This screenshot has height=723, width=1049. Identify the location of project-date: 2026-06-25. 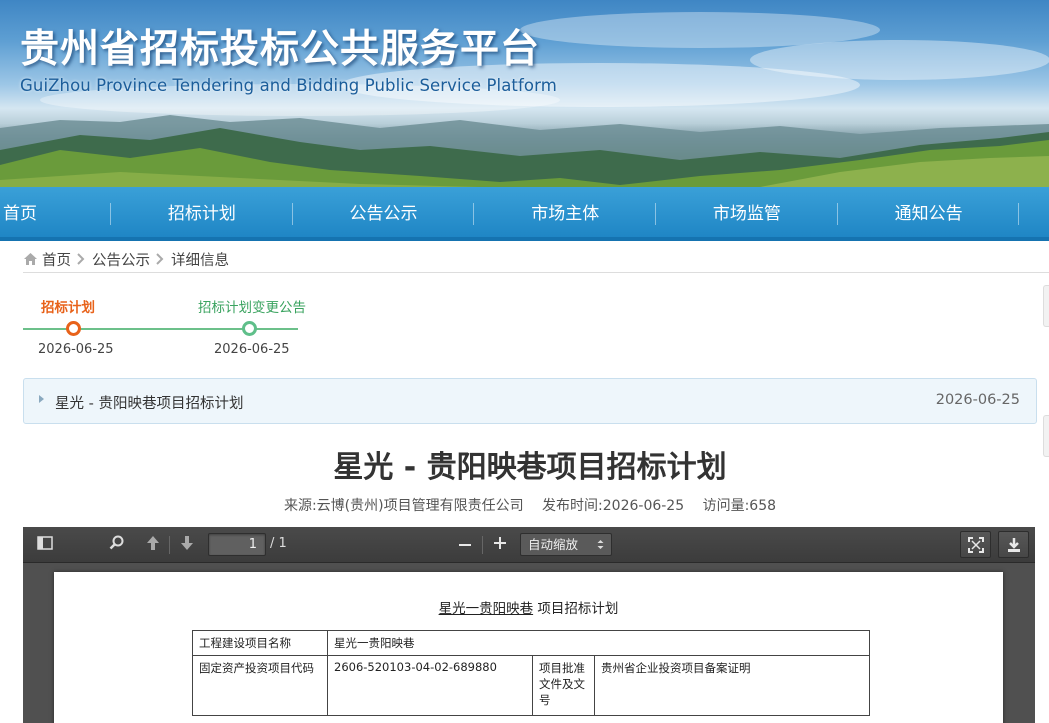
(977, 400).